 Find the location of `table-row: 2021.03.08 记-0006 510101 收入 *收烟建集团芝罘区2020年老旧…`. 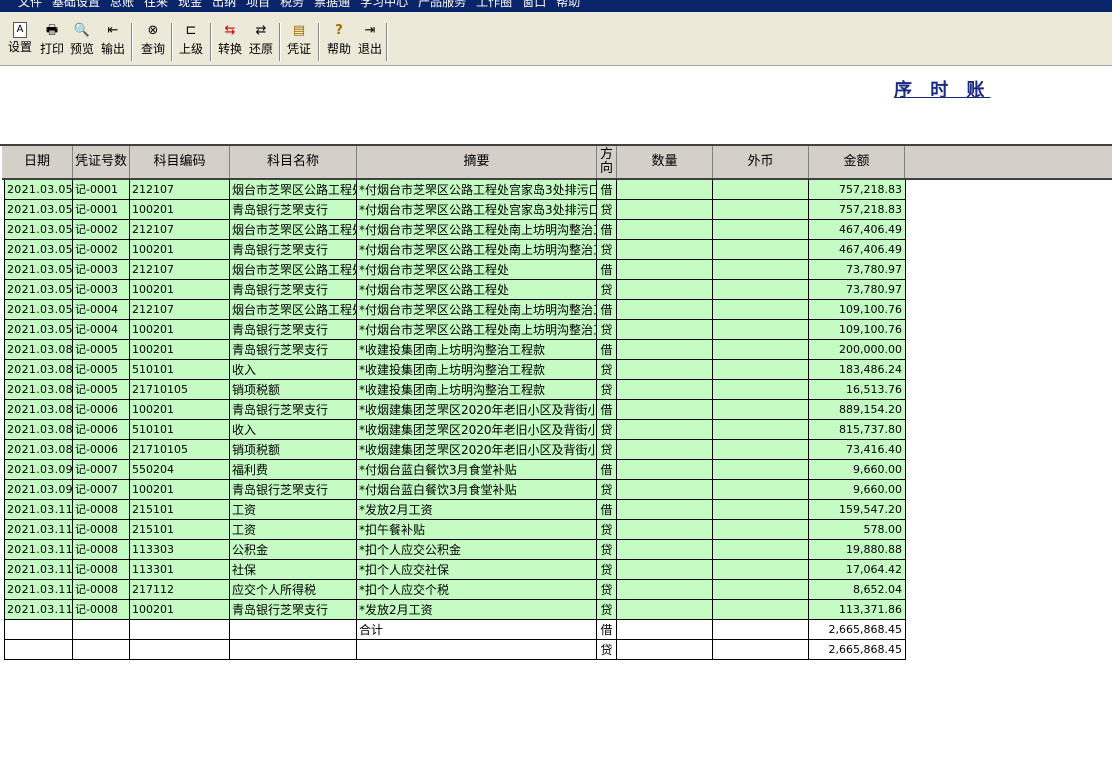

table-row: 2021.03.08 记-0006 510101 收入 *收烟建集团芝罘区2020年老旧… is located at coordinates (455, 430).